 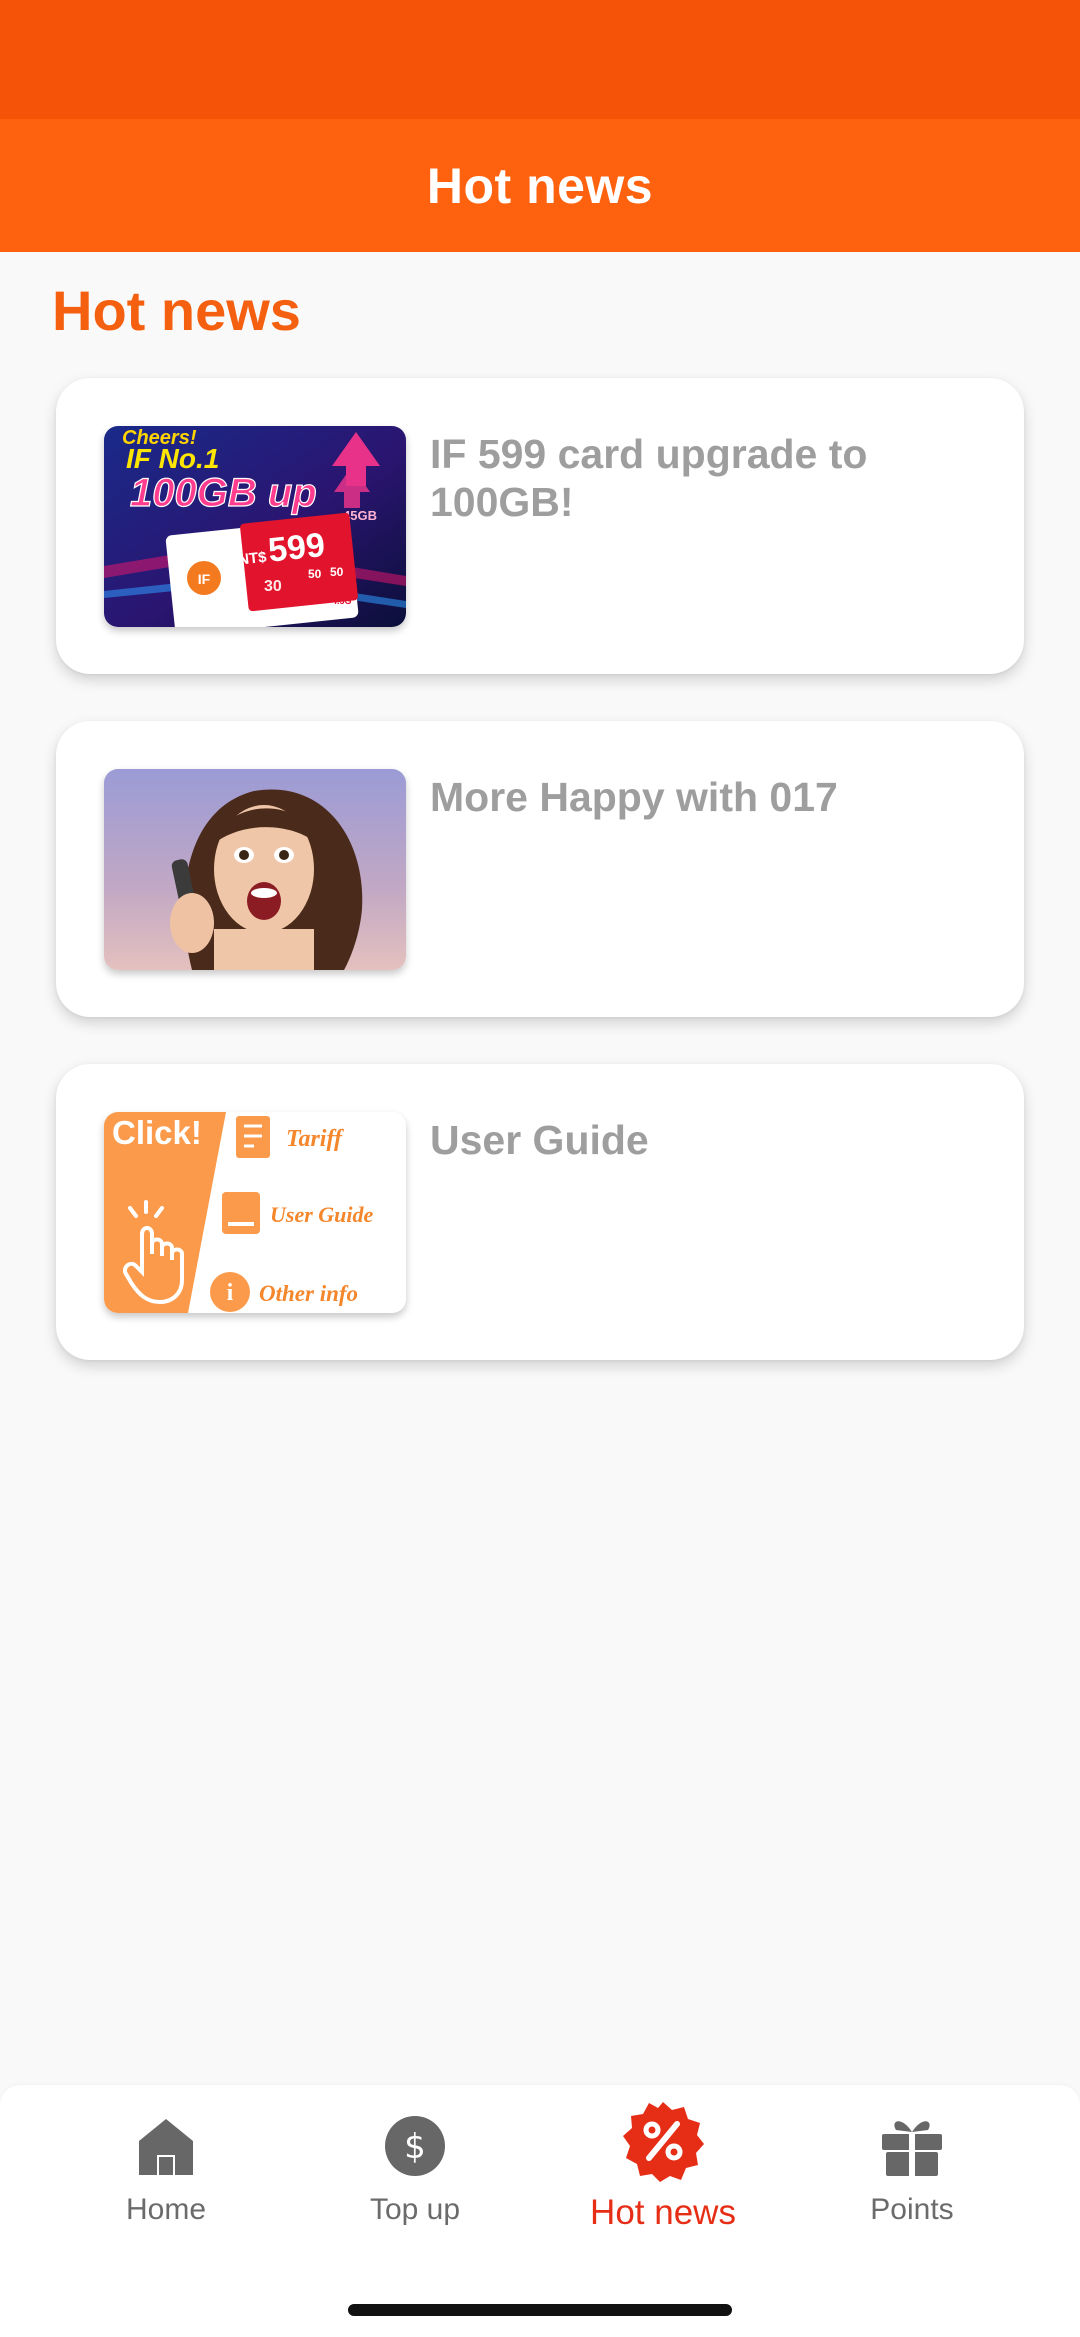 I want to click on percent-badge-icon, so click(x=663, y=2141).